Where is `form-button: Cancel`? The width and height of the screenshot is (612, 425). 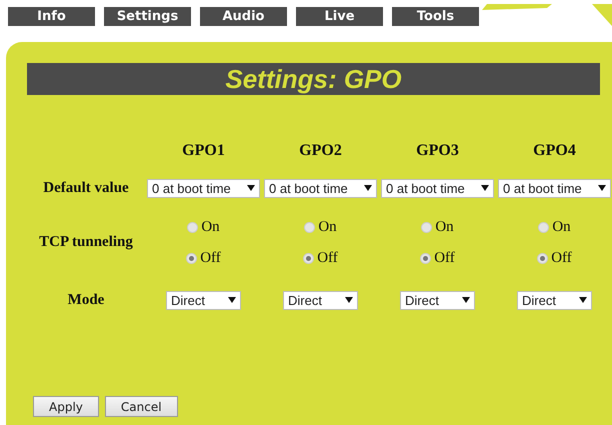 form-button: Cancel is located at coordinates (141, 406).